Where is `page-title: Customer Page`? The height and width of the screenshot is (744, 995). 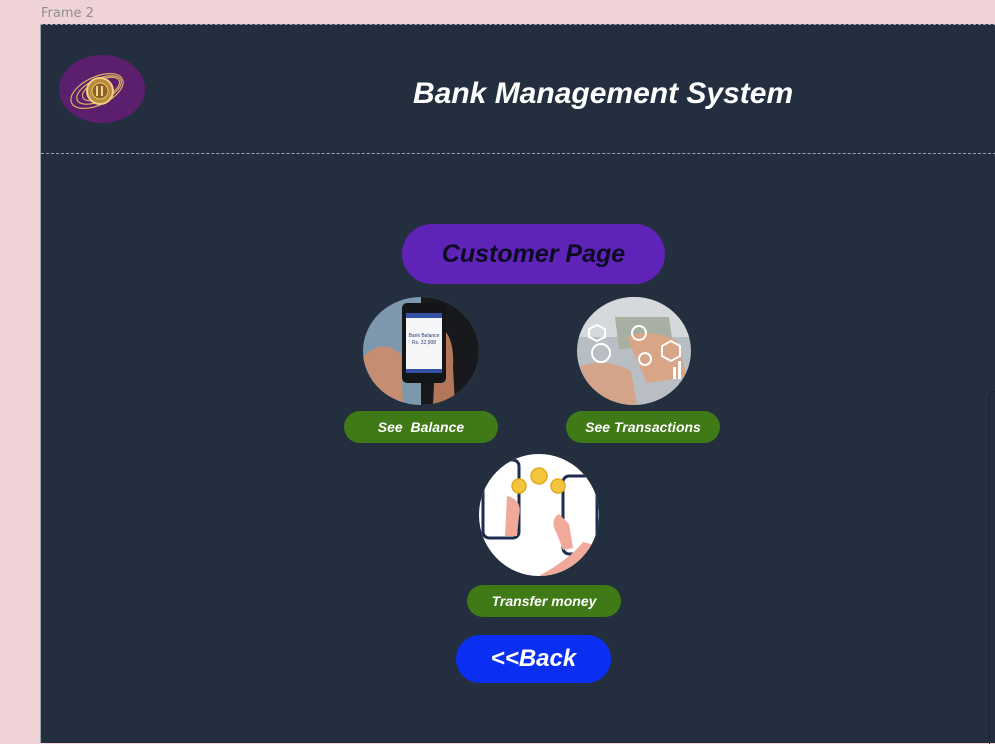
page-title: Customer Page is located at coordinates (533, 254).